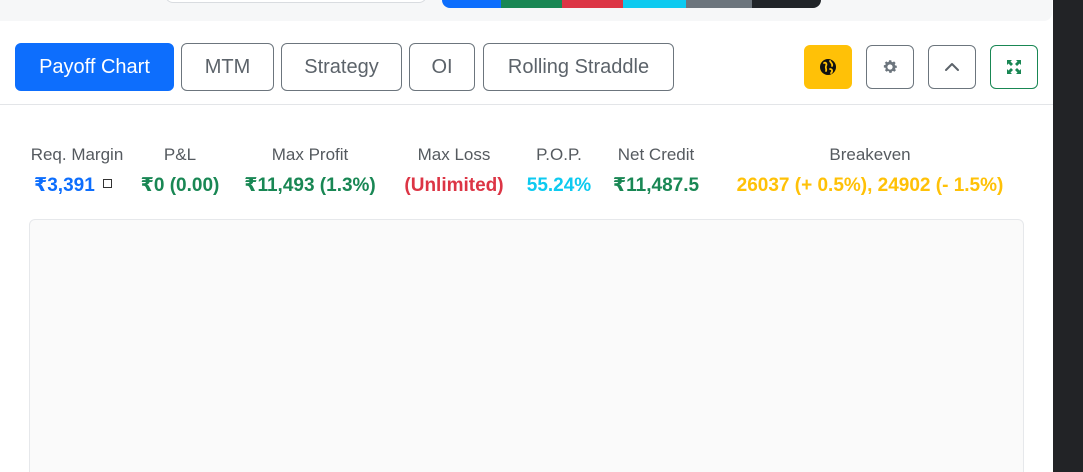 Image resolution: width=1083 pixels, height=472 pixels. Describe the element at coordinates (531, 4) in the screenshot. I see `success-swatch-button` at that location.